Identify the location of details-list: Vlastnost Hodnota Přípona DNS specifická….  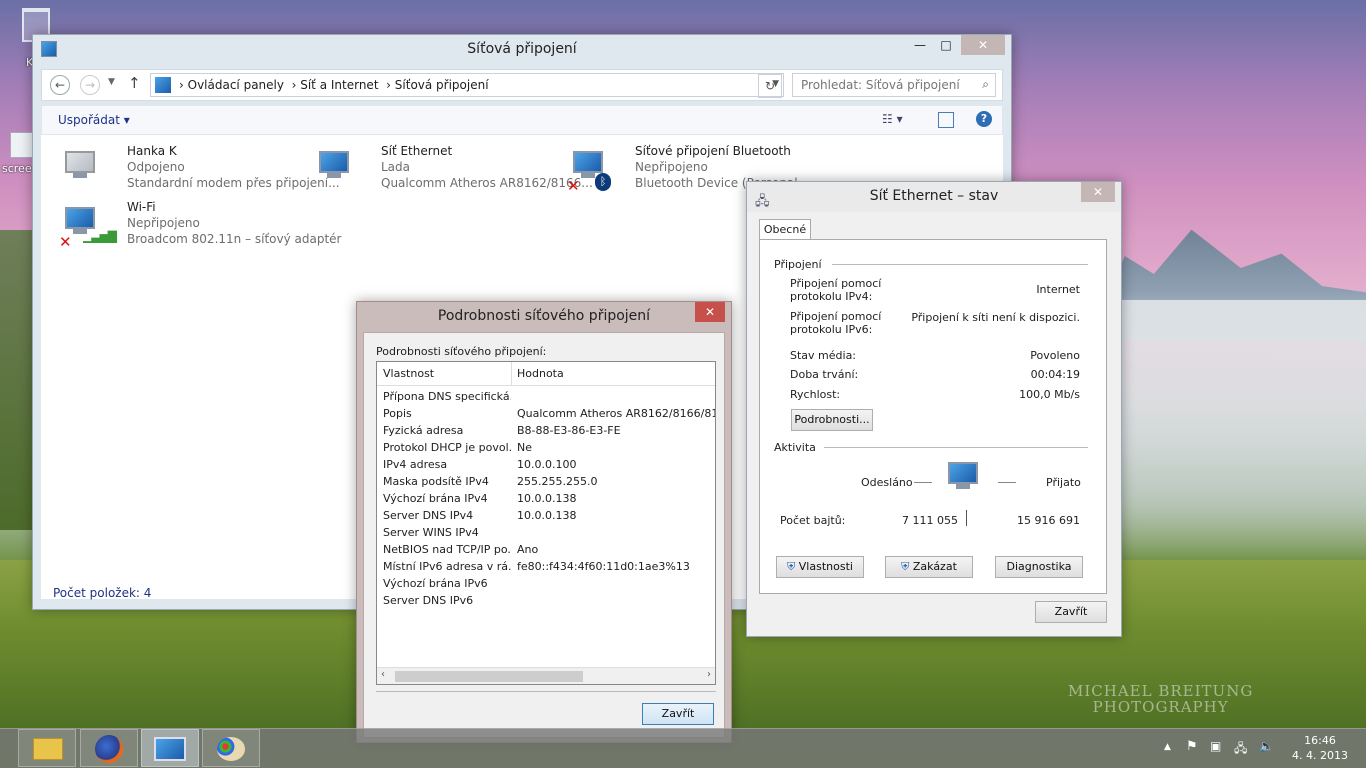
(546, 523).